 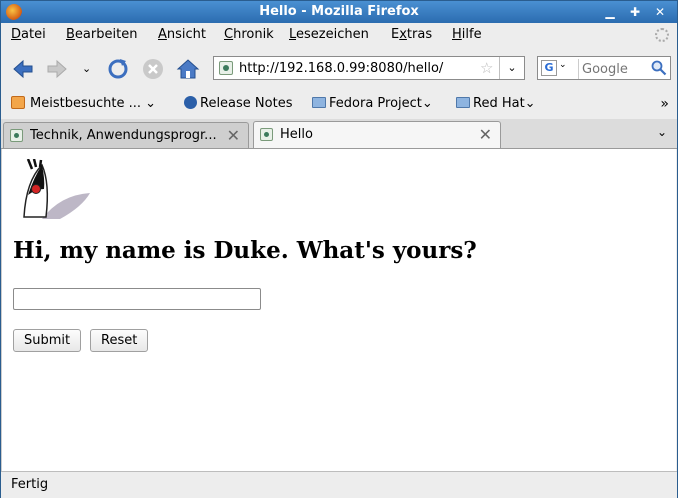 What do you see at coordinates (511, 68) in the screenshot?
I see `url-dropdown-icon: ⌄` at bounding box center [511, 68].